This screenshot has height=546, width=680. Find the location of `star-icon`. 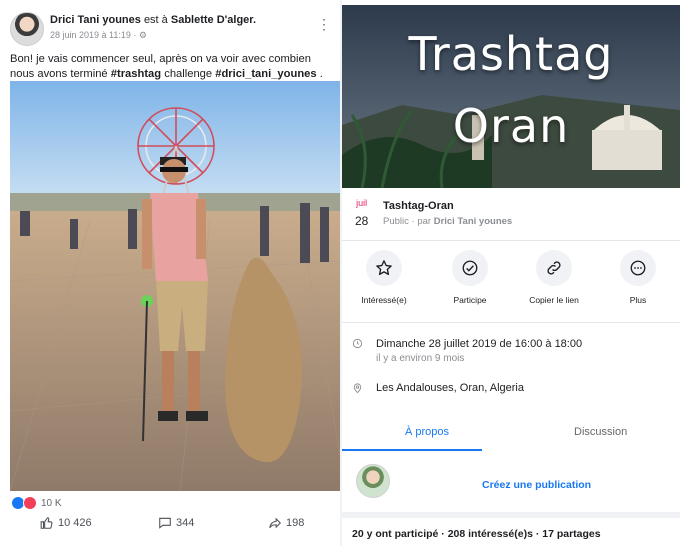

star-icon is located at coordinates (384, 268).